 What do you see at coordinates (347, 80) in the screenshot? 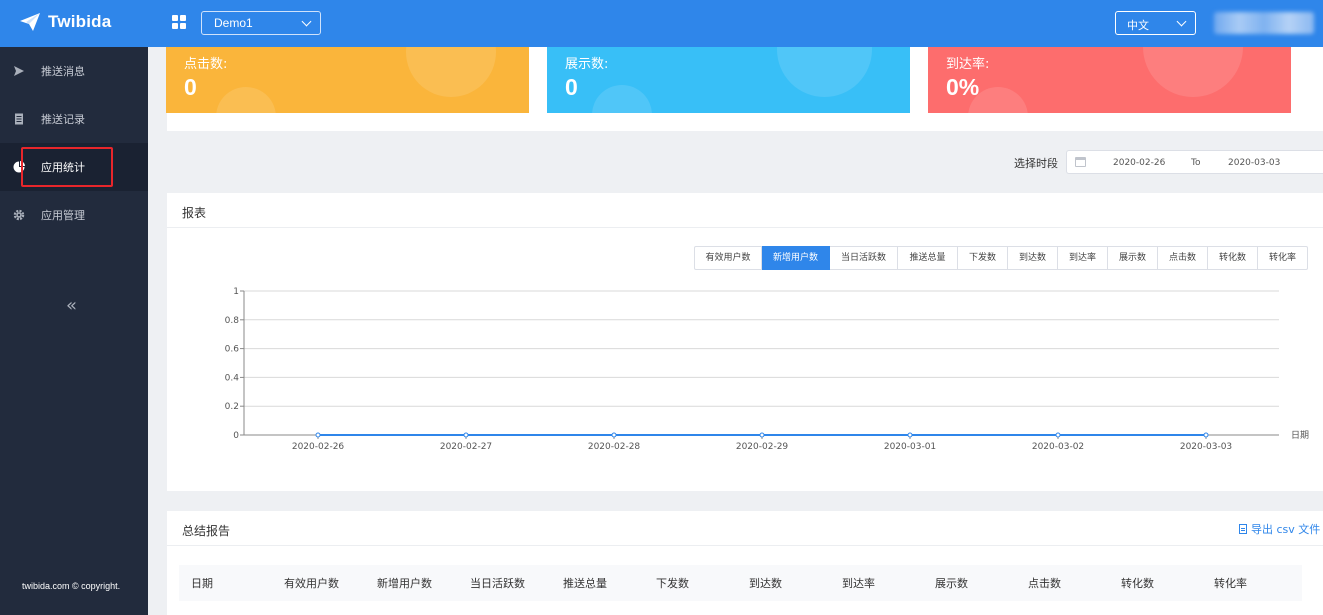
I see `stat-card-clicks: 点击数: 0` at bounding box center [347, 80].